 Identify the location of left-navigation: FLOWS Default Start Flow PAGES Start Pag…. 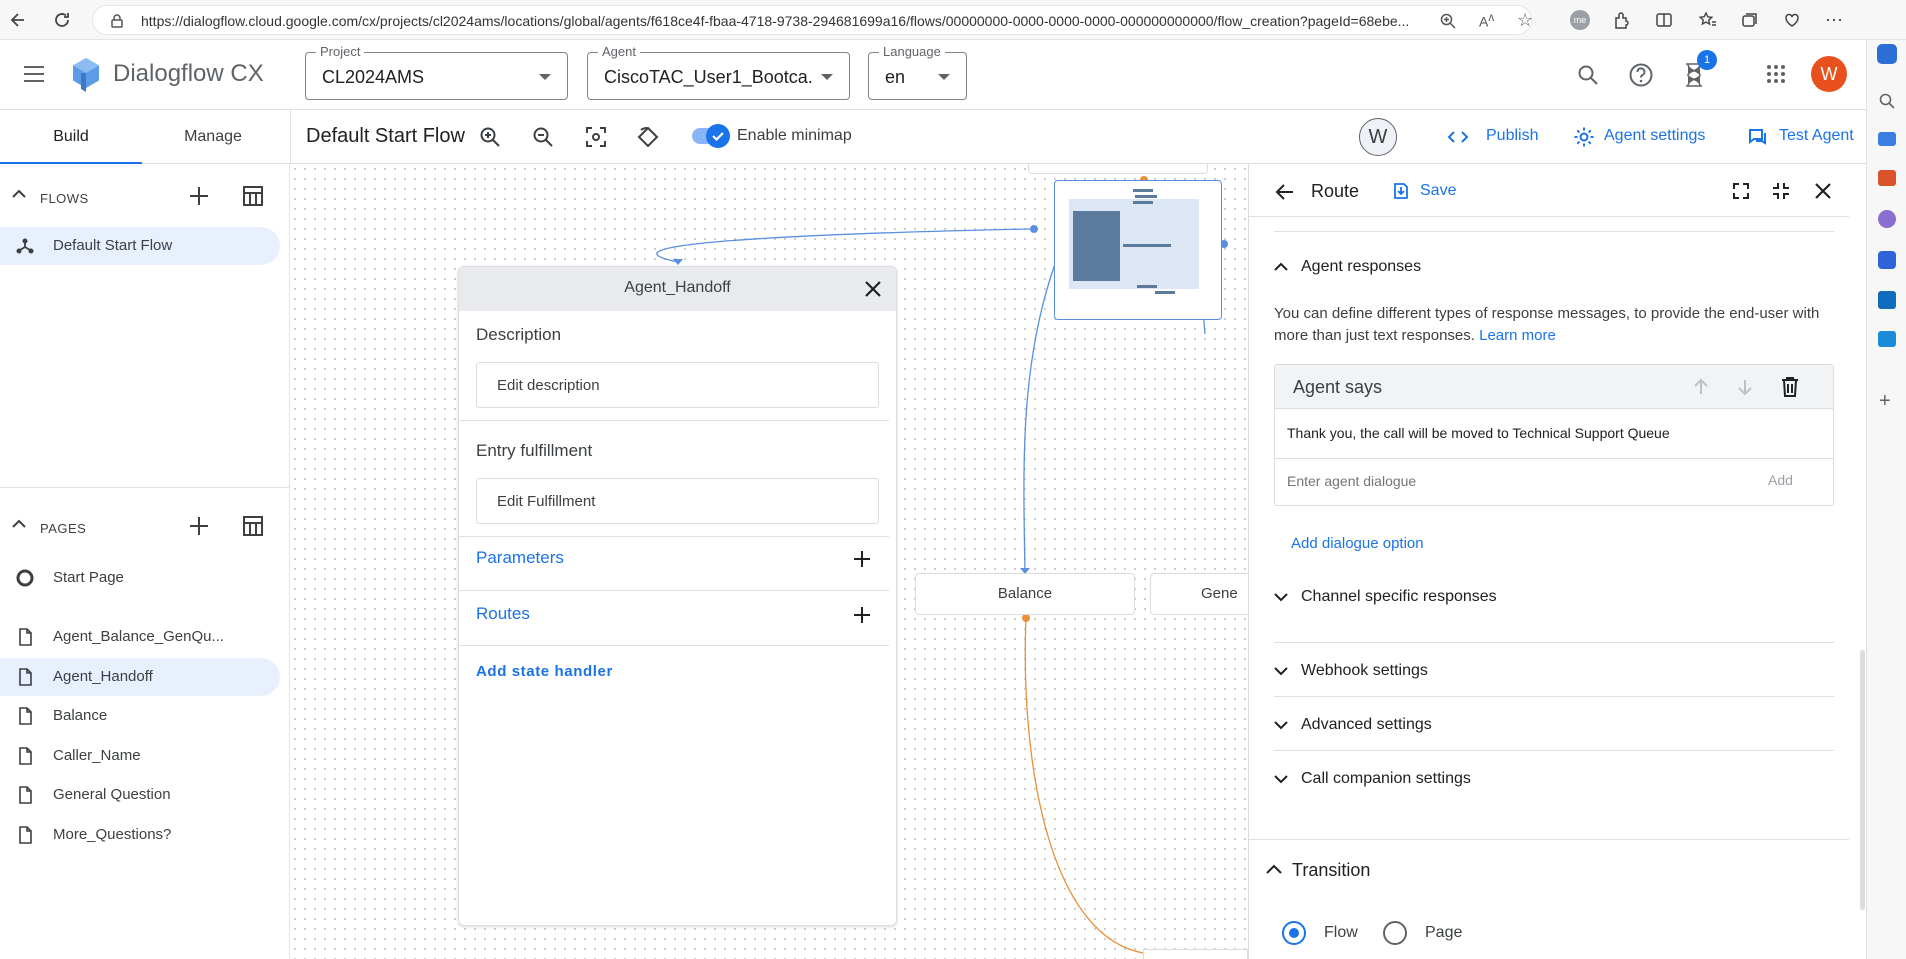
(145, 561).